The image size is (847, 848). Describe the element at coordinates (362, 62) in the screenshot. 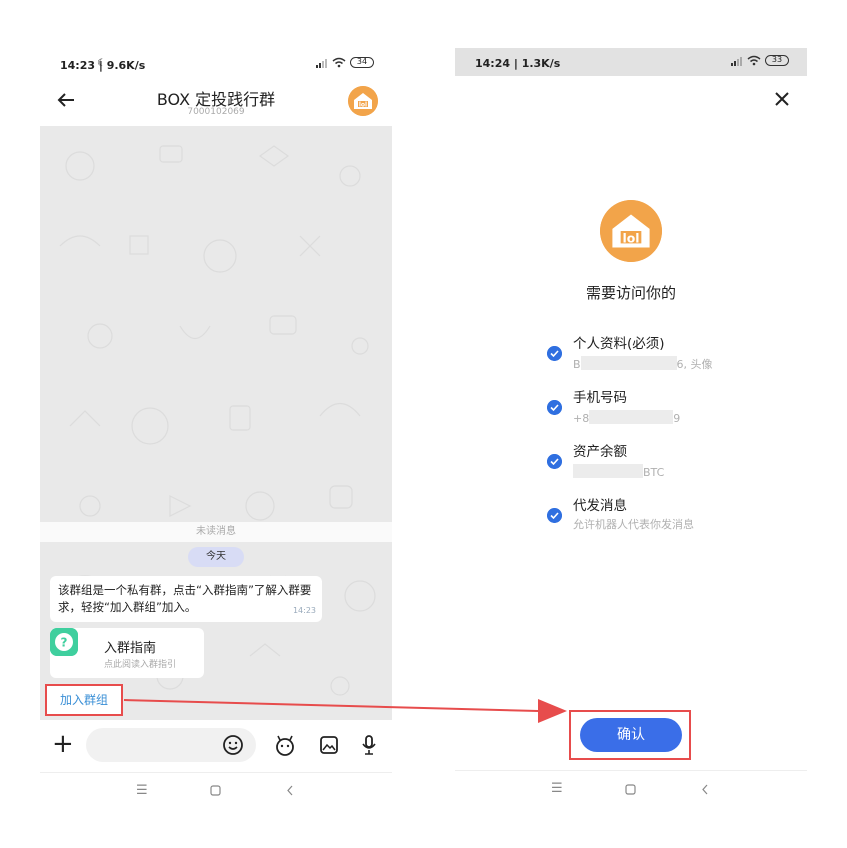

I see `battery-indicator: 34` at that location.